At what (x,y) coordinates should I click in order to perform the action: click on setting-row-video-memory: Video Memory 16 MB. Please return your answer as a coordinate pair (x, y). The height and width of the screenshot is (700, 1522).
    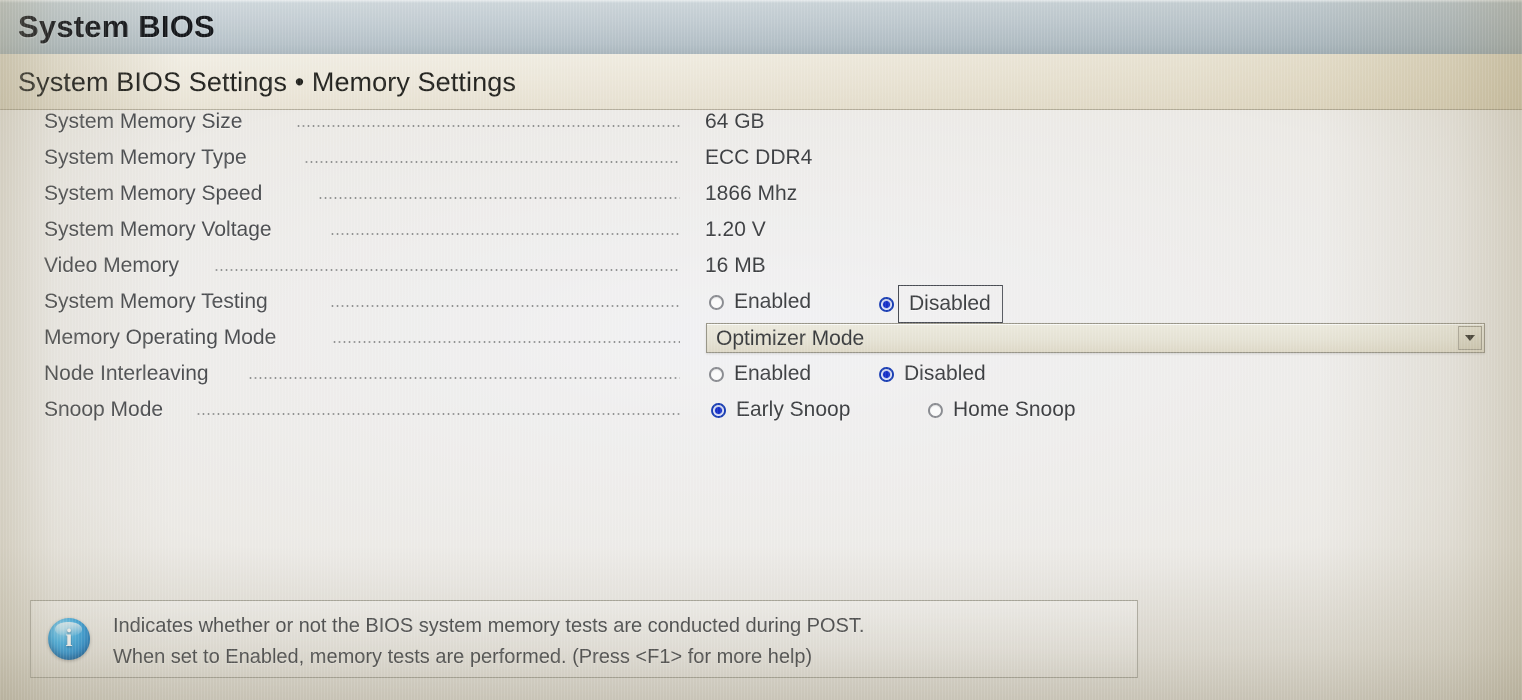
    Looking at the image, I should click on (761, 272).